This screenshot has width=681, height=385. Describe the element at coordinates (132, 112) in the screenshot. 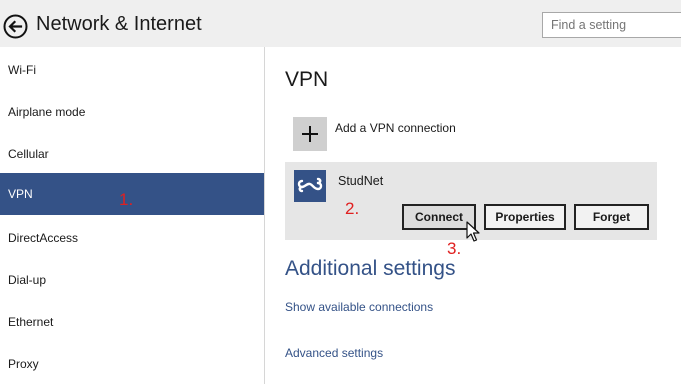

I see `sidebar-item-airplane-mode: Airplane mode` at that location.